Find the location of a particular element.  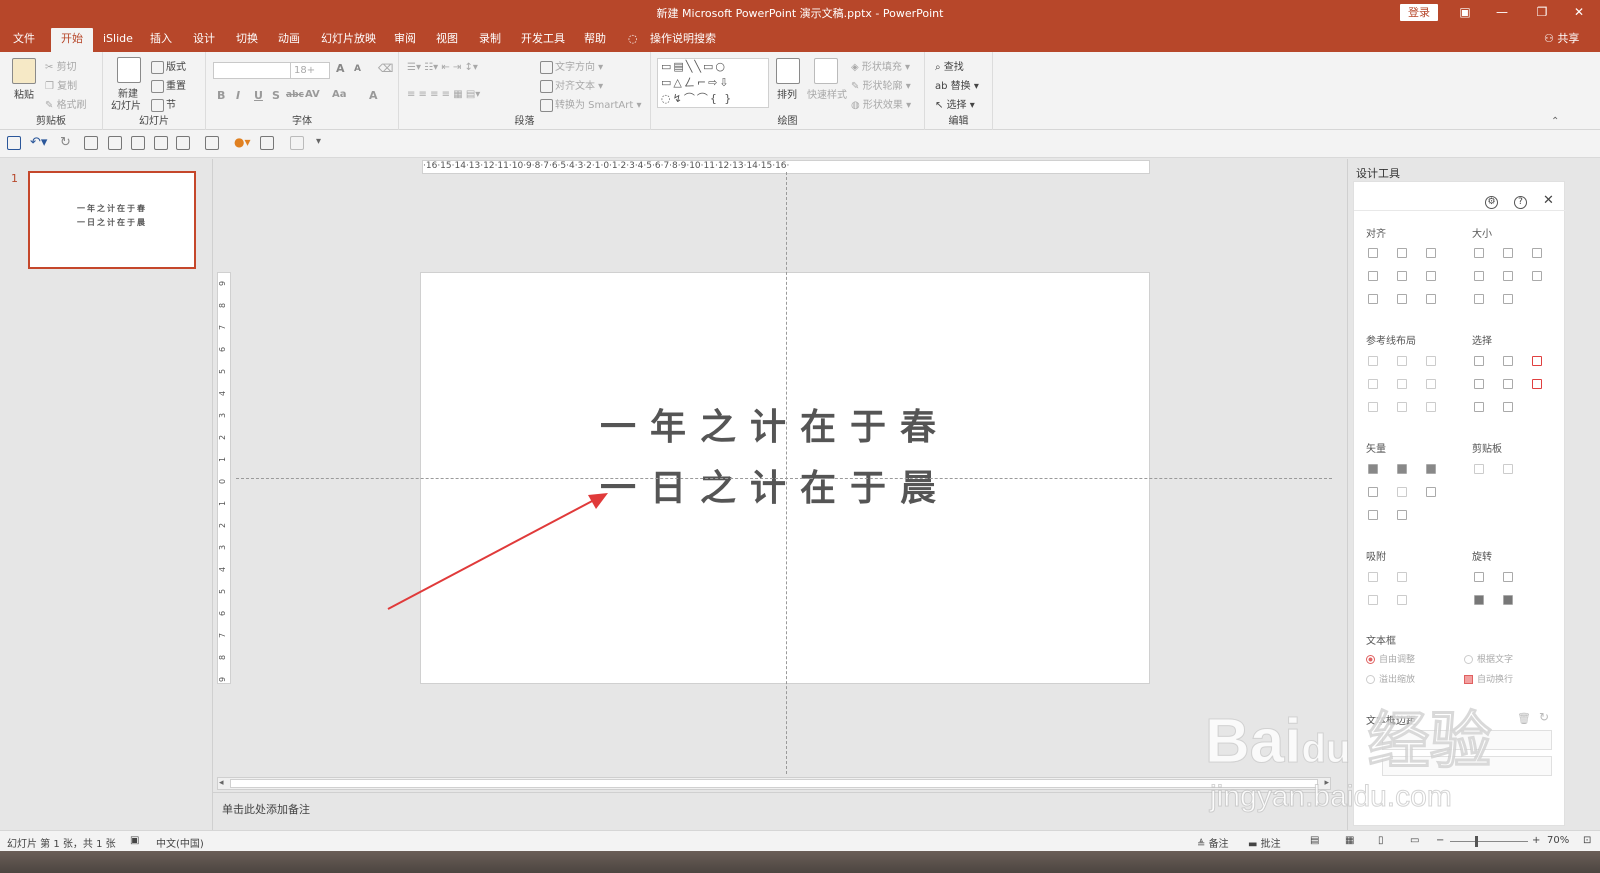

zoom-slider-thumb is located at coordinates (1476, 841).